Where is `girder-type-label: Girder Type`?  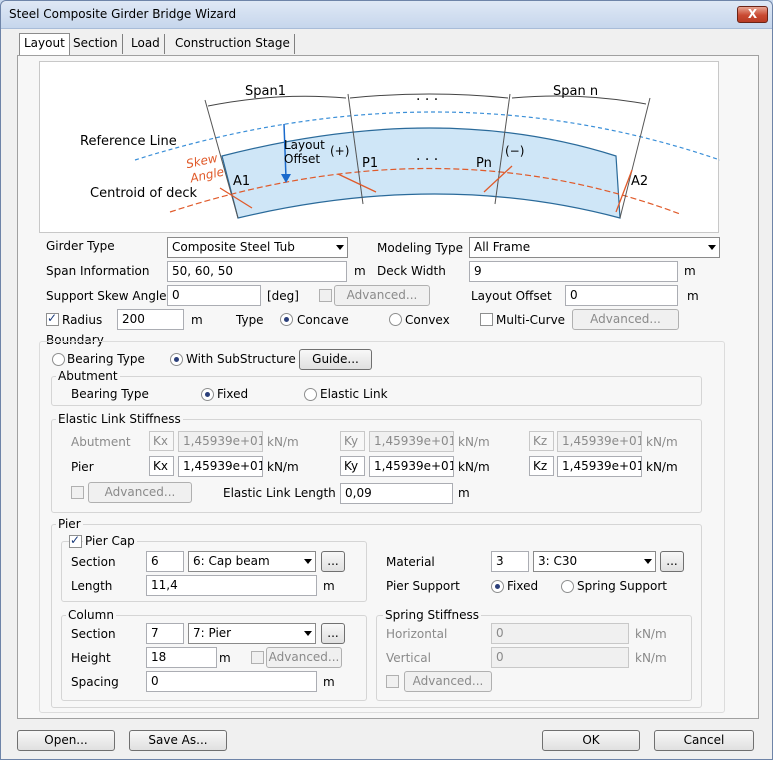 girder-type-label: Girder Type is located at coordinates (80, 246).